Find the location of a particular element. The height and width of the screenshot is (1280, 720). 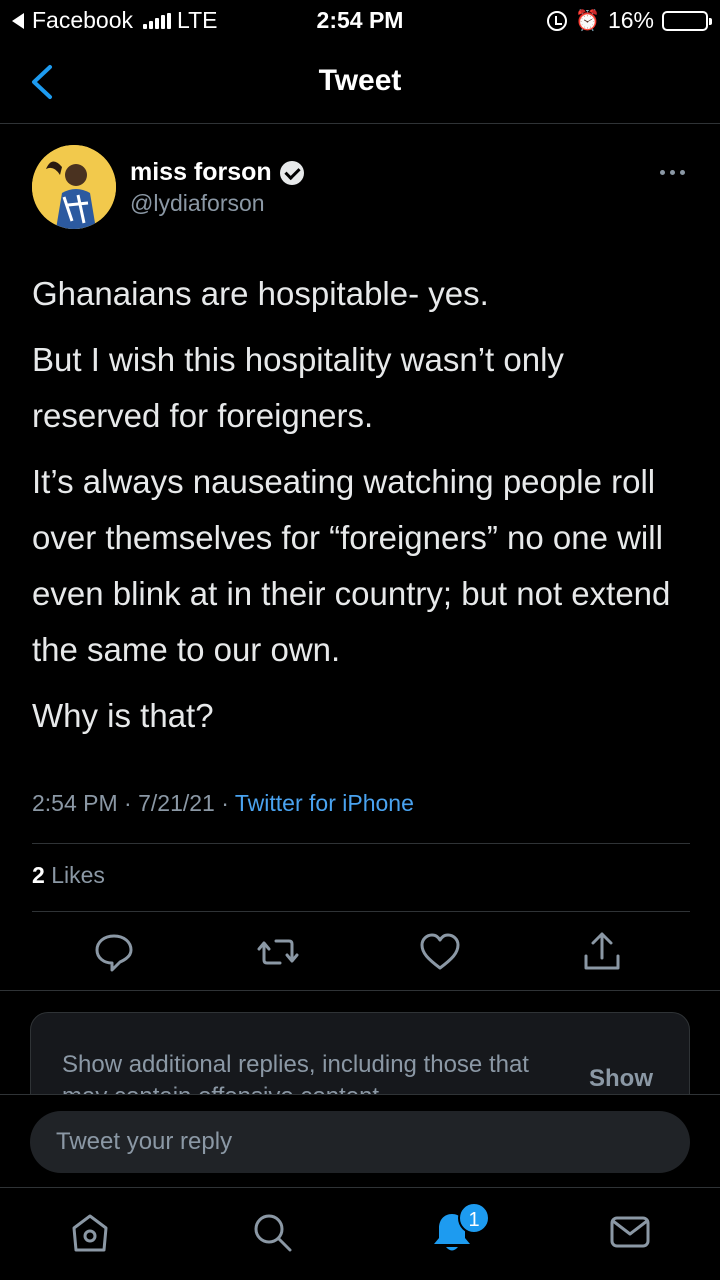

battery-percent: 16% is located at coordinates (630, 20).